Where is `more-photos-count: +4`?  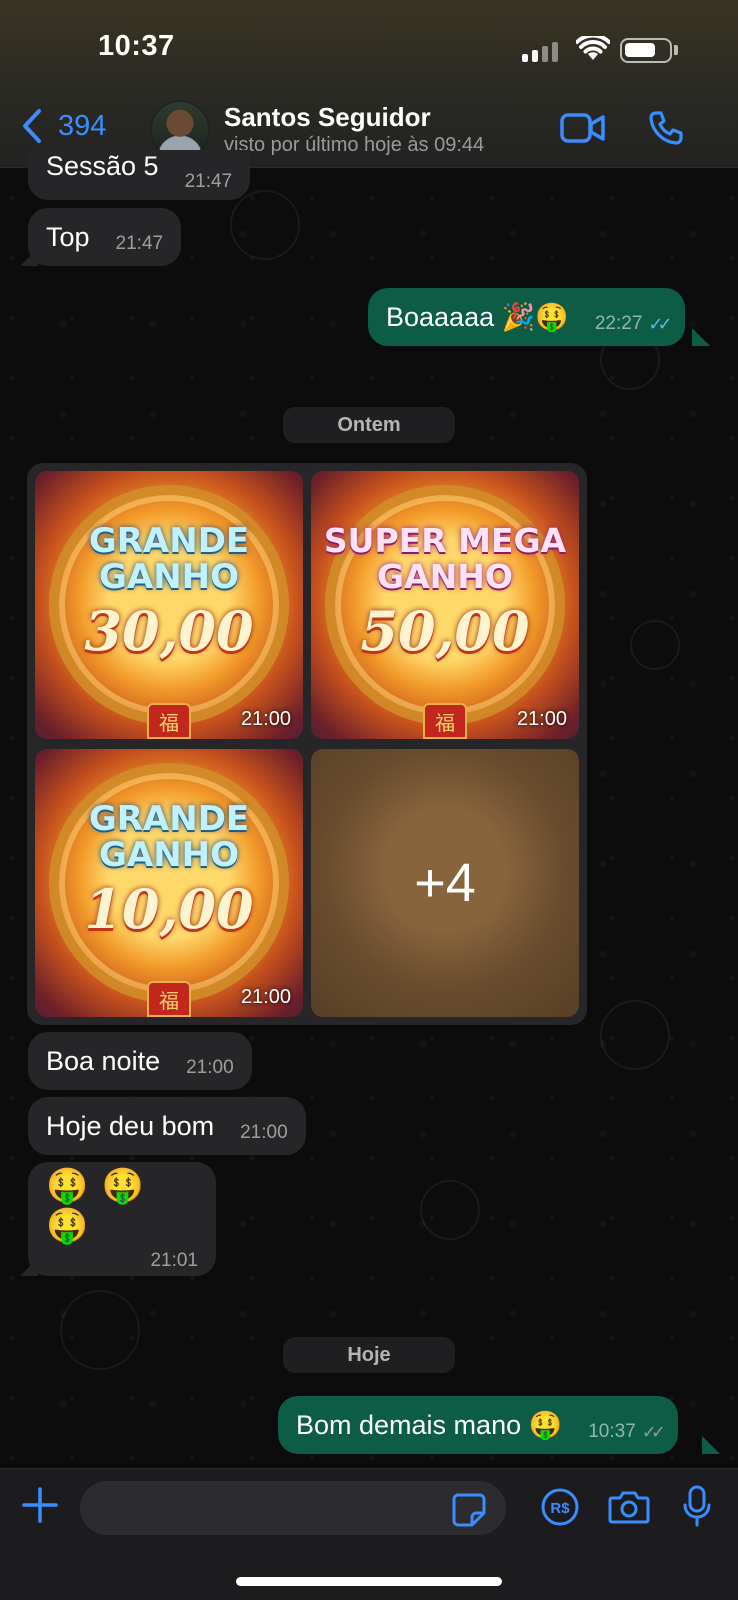 more-photos-count: +4 is located at coordinates (445, 883).